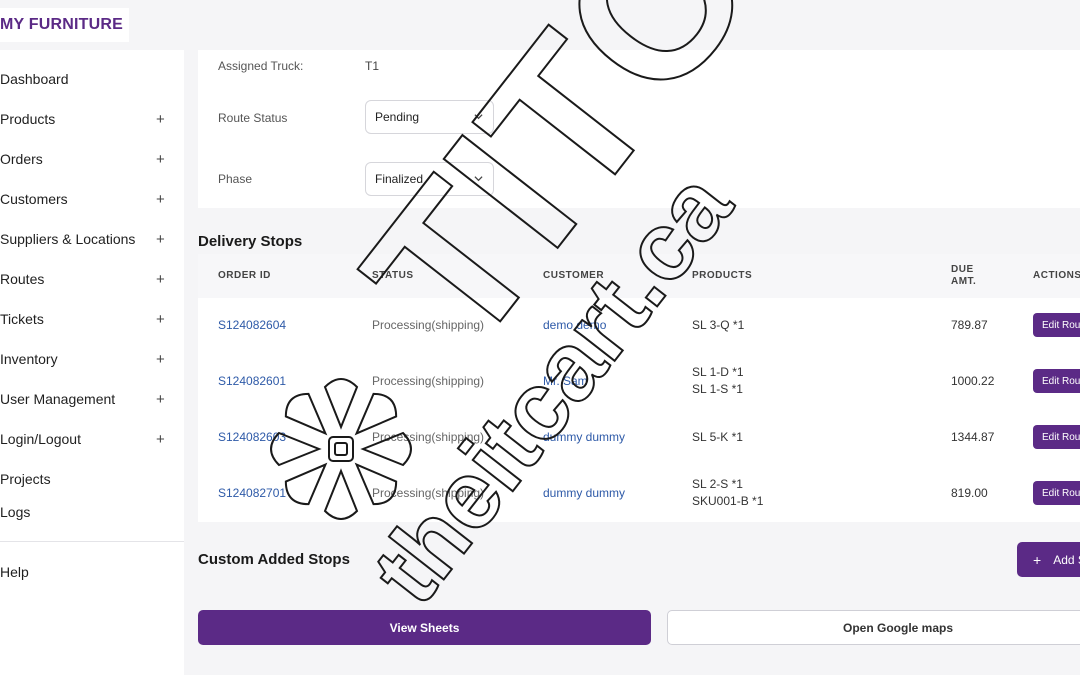  What do you see at coordinates (34, 79) in the screenshot?
I see `sidebar-item-label: Dashboard` at bounding box center [34, 79].